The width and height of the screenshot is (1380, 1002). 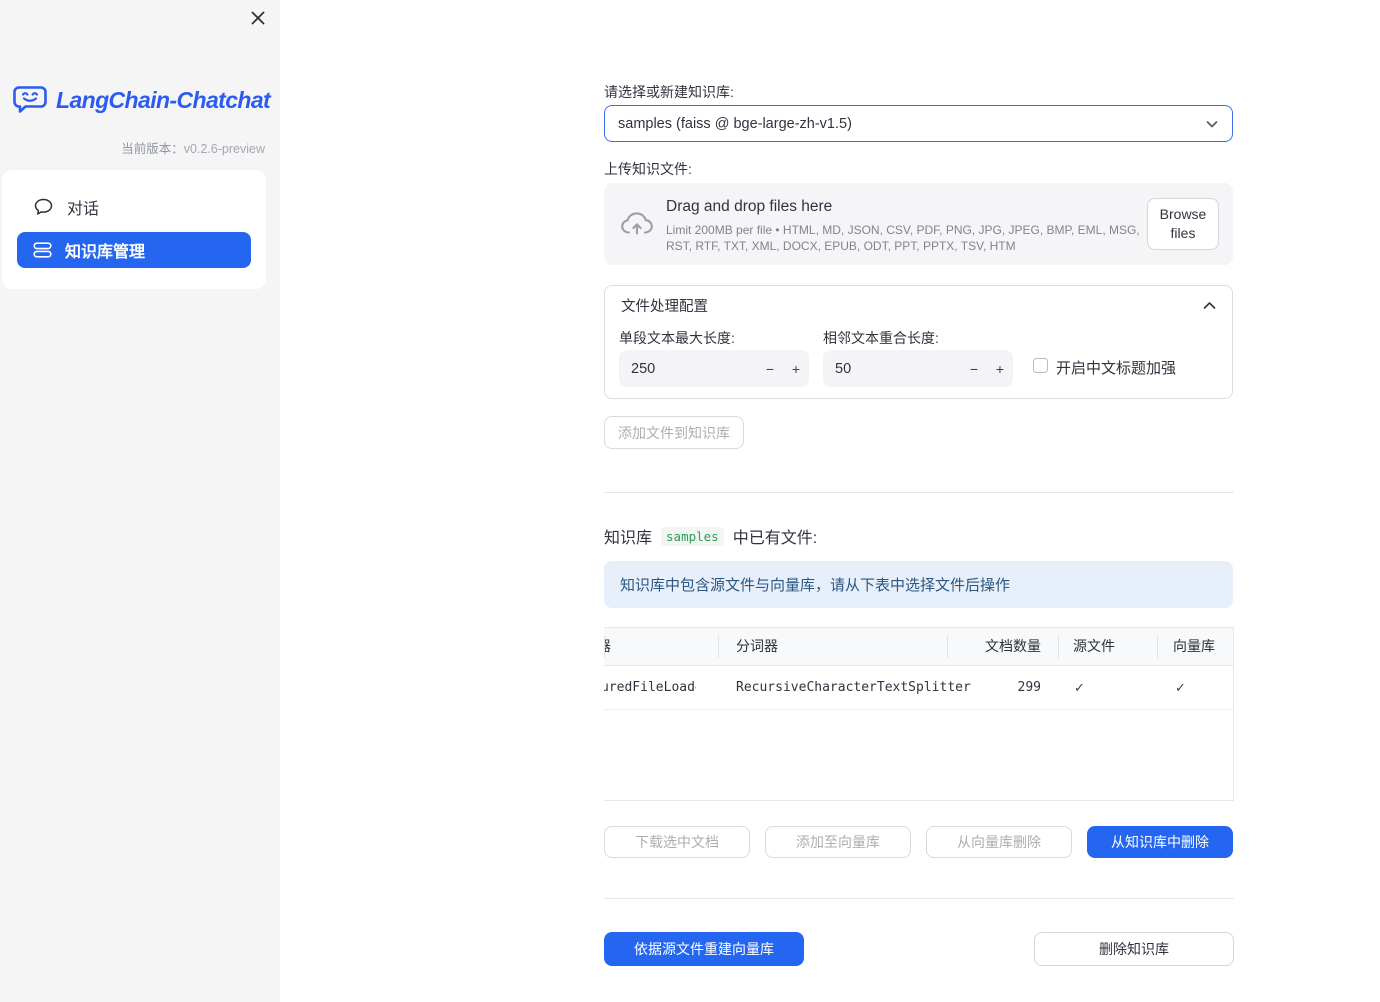 I want to click on chunk-size-plus-button: +, so click(x=796, y=368).